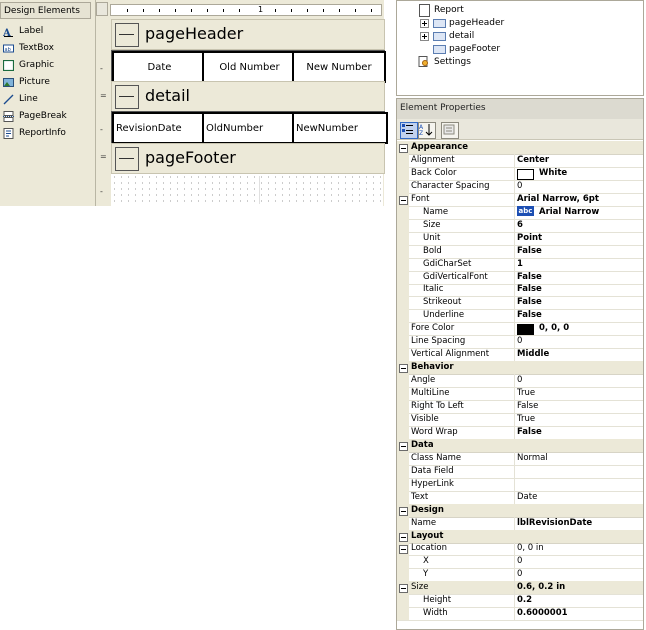 Image resolution: width=646 pixels, height=630 pixels. I want to click on section-pagefooter, so click(247, 190).